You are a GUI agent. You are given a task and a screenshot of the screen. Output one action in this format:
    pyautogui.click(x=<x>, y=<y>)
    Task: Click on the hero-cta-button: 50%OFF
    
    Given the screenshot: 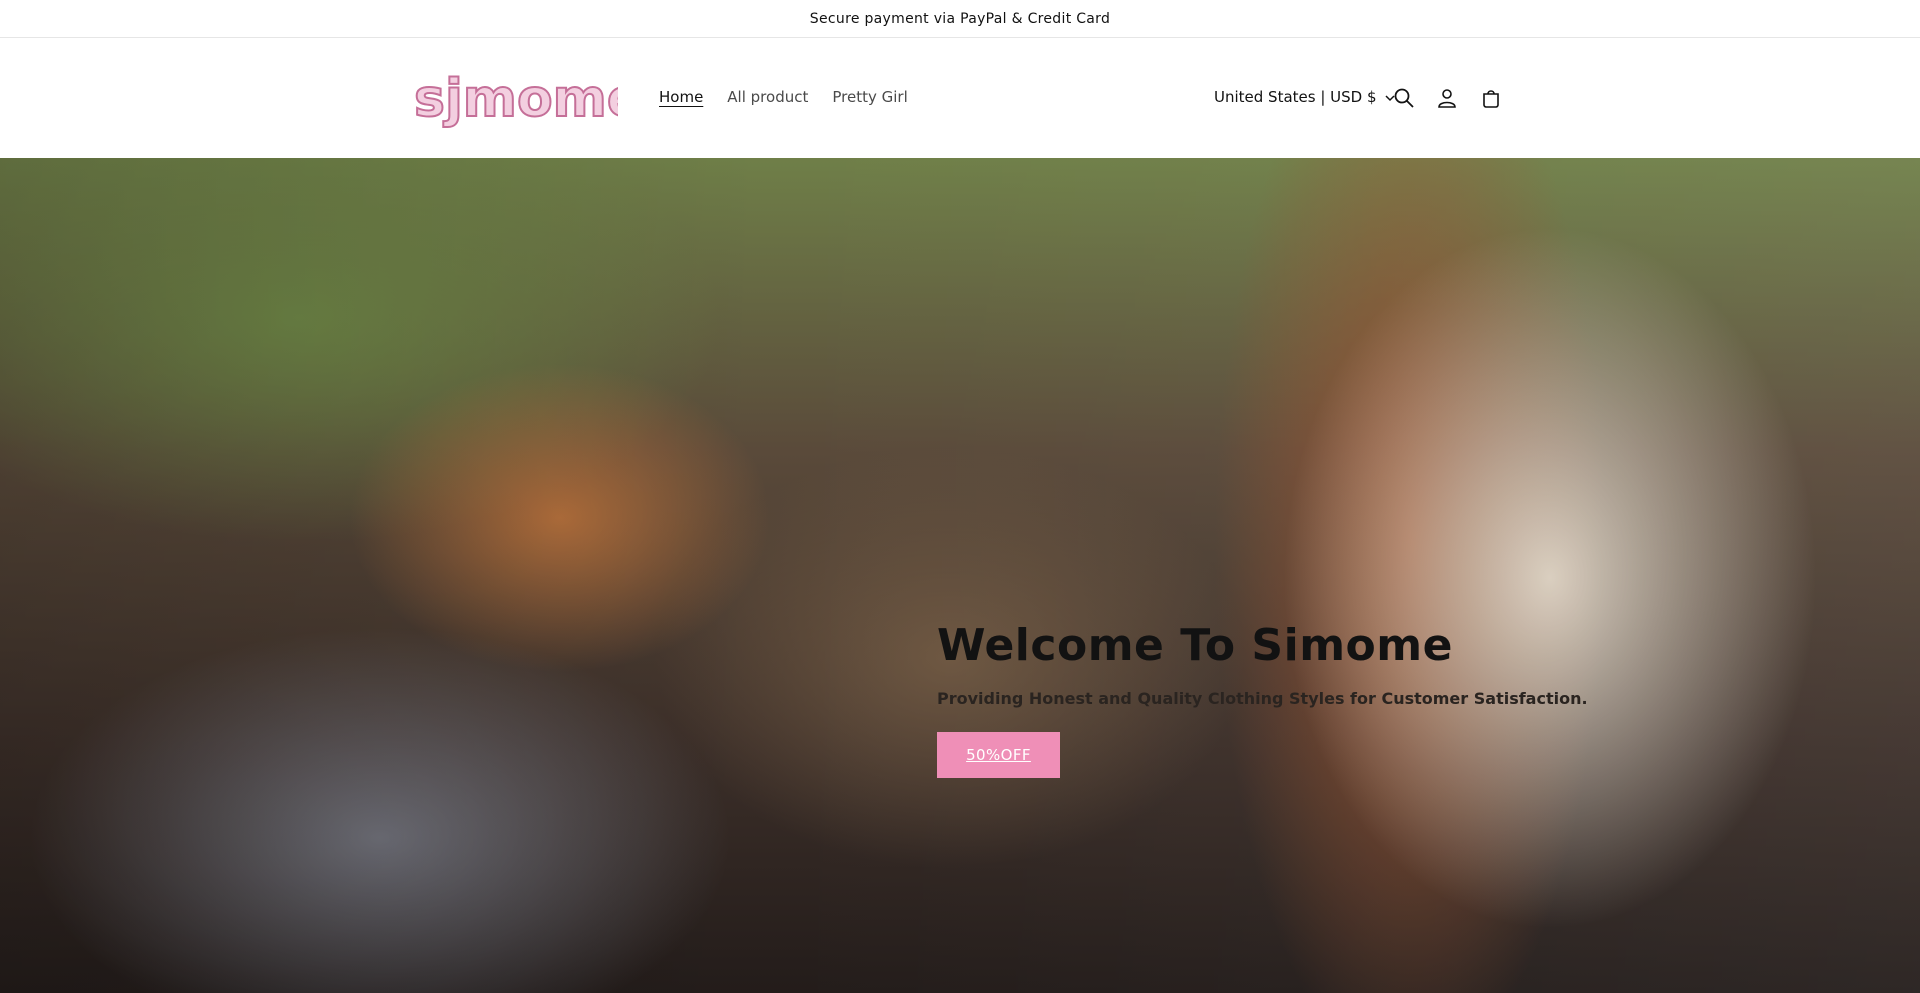 What is the action you would take?
    pyautogui.click(x=998, y=755)
    